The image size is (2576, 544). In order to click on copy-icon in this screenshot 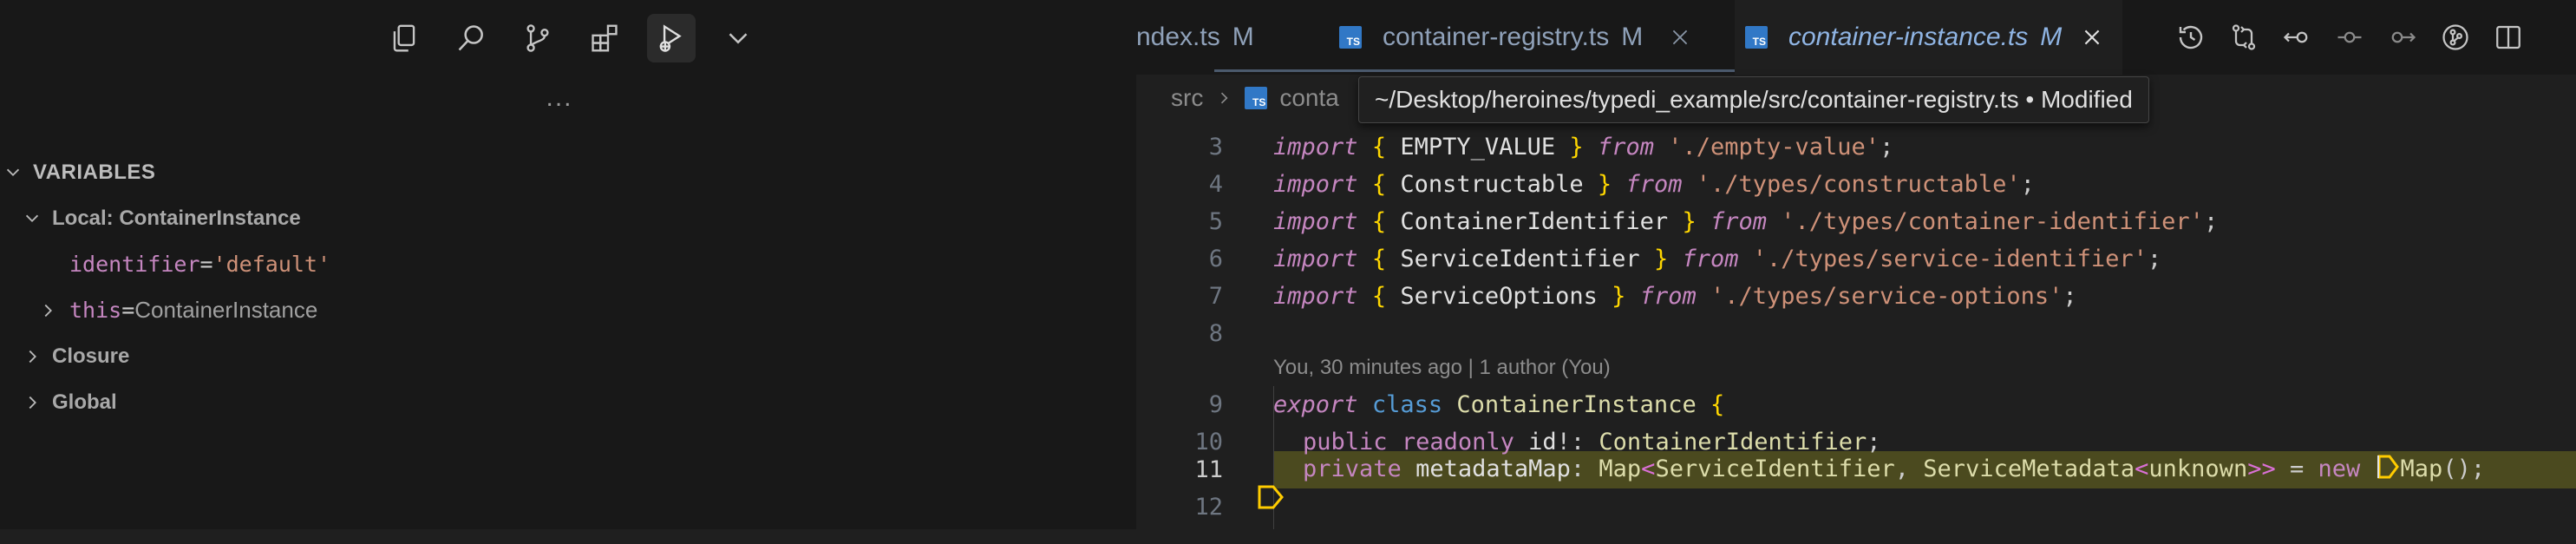, I will do `click(404, 38)`.